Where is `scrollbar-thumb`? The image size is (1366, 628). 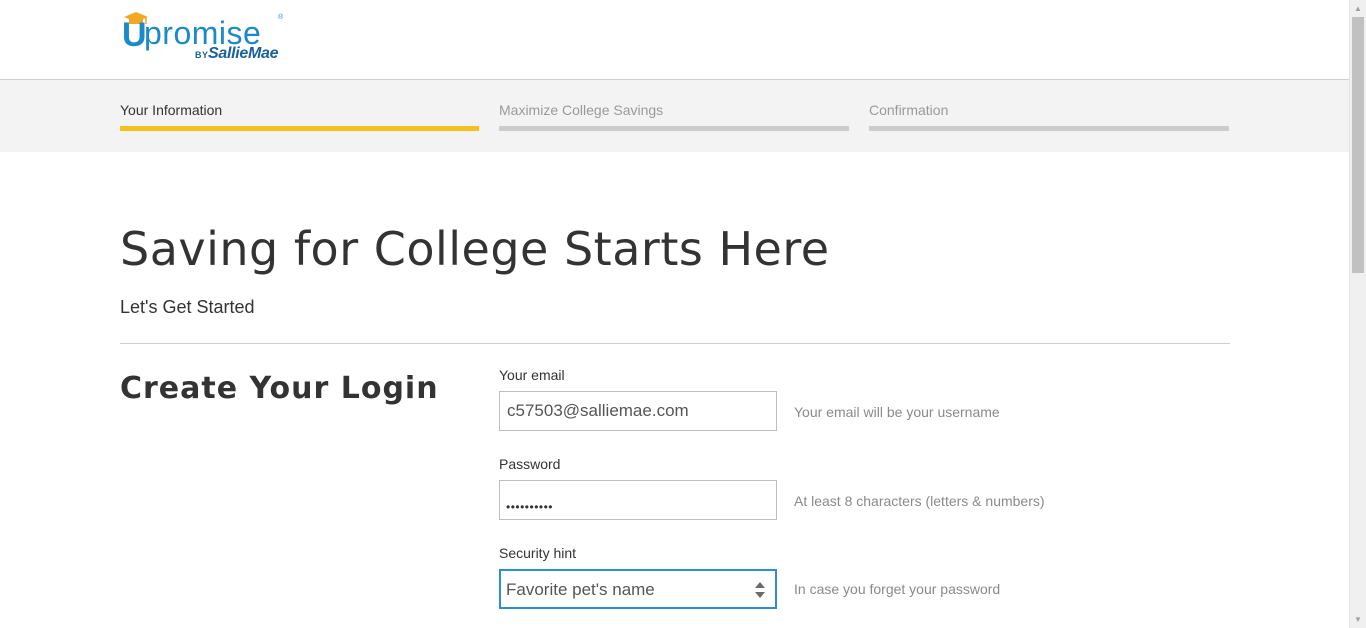
scrollbar-thumb is located at coordinates (1358, 145).